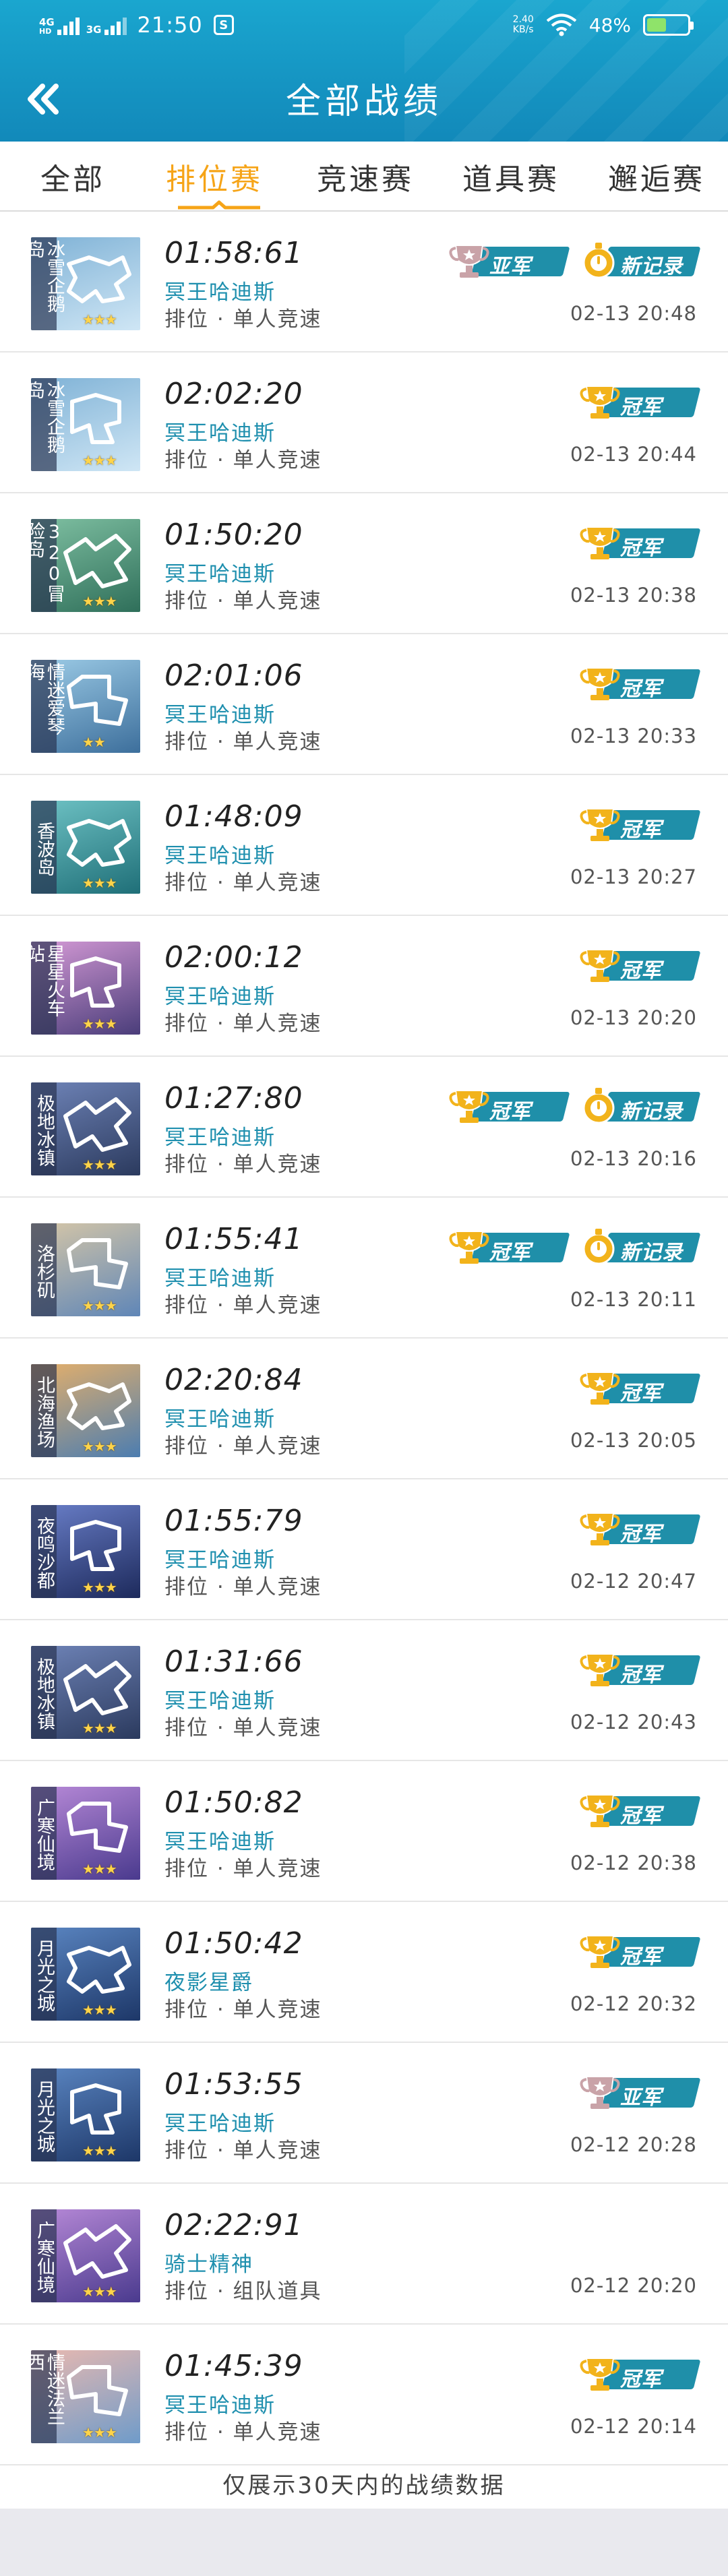 The height and width of the screenshot is (2576, 728). I want to click on race-date: 02-12 20:38, so click(633, 1862).